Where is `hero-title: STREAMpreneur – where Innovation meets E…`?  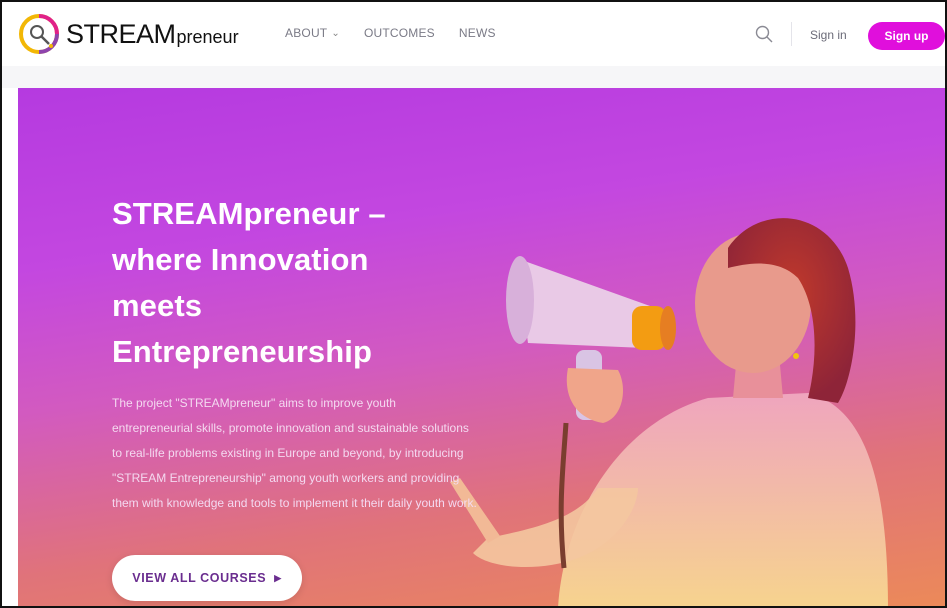 hero-title: STREAMpreneur – where Innovation meets E… is located at coordinates (292, 283).